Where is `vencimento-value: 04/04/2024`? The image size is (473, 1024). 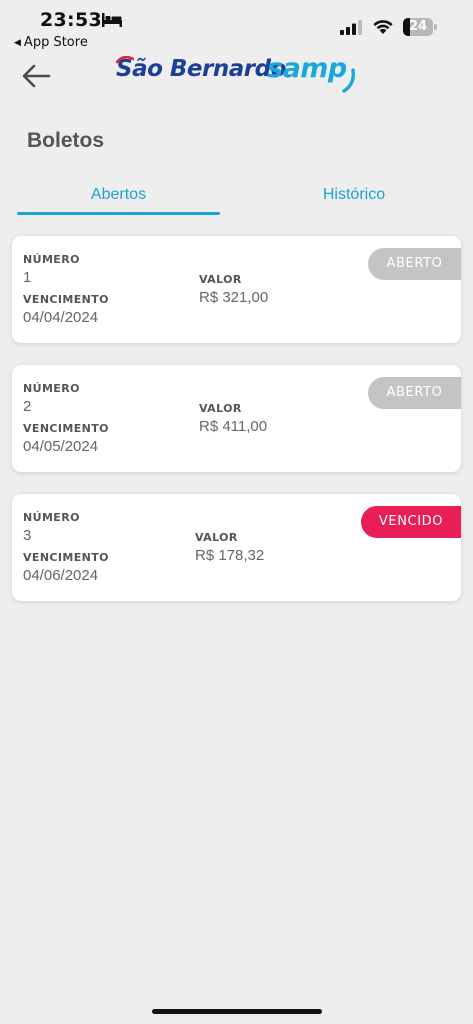 vencimento-value: 04/04/2024 is located at coordinates (61, 317).